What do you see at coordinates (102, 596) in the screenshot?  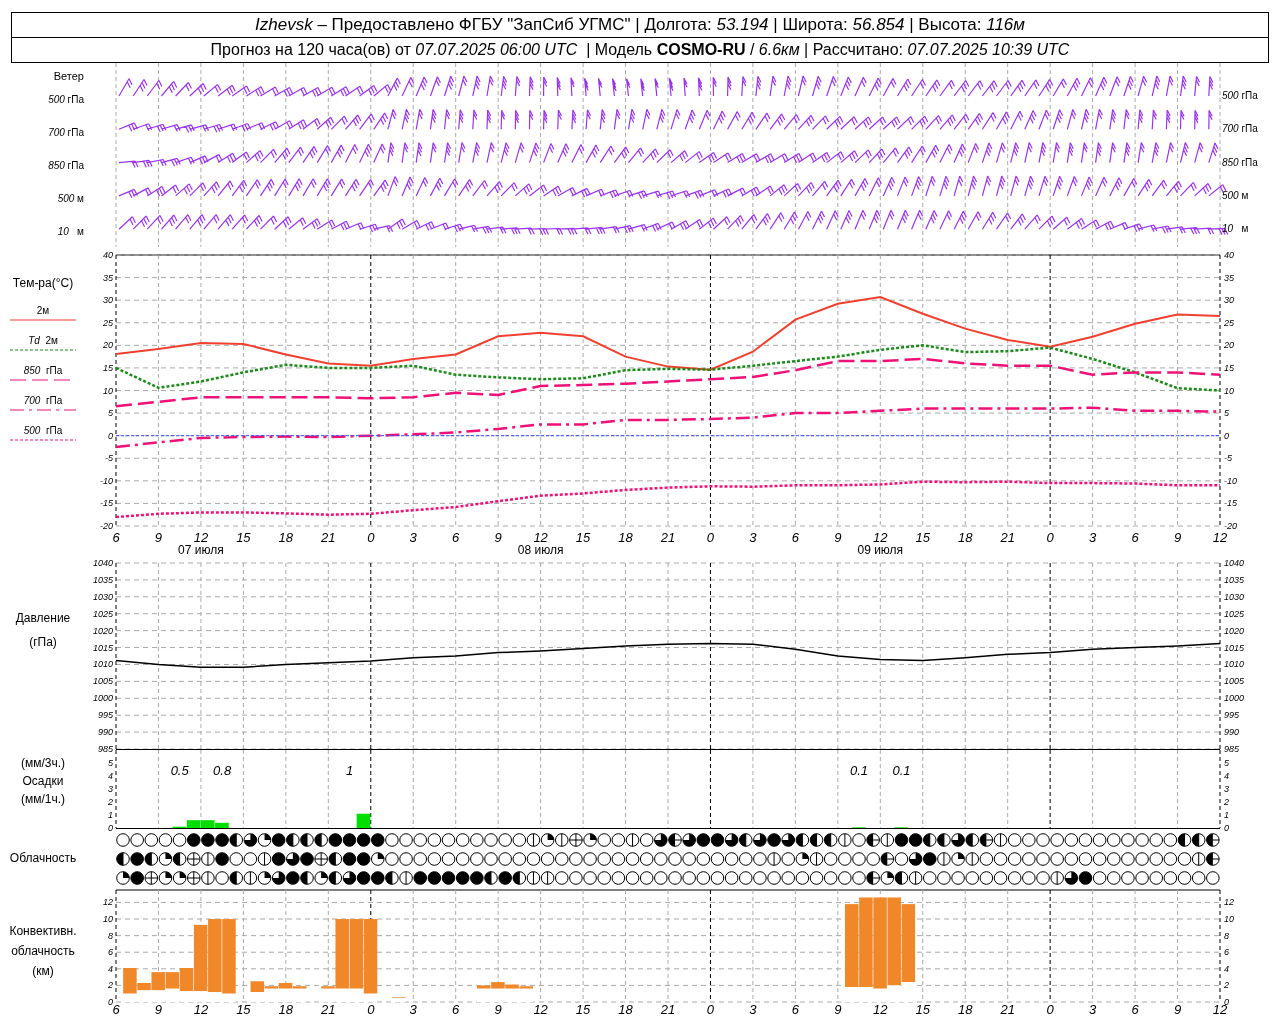 I see `axis-tick-label: 1030` at bounding box center [102, 596].